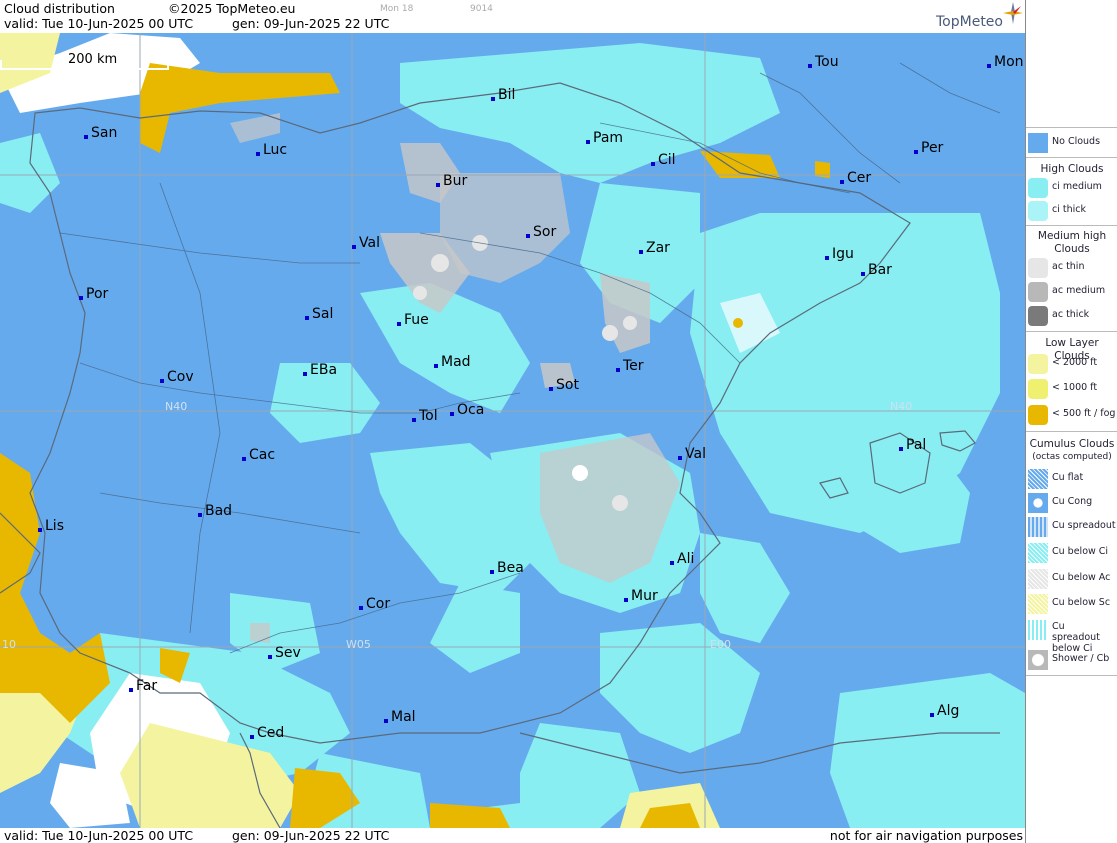  What do you see at coordinates (901, 406) in the screenshot?
I see `grid-label-n40: N40` at bounding box center [901, 406].